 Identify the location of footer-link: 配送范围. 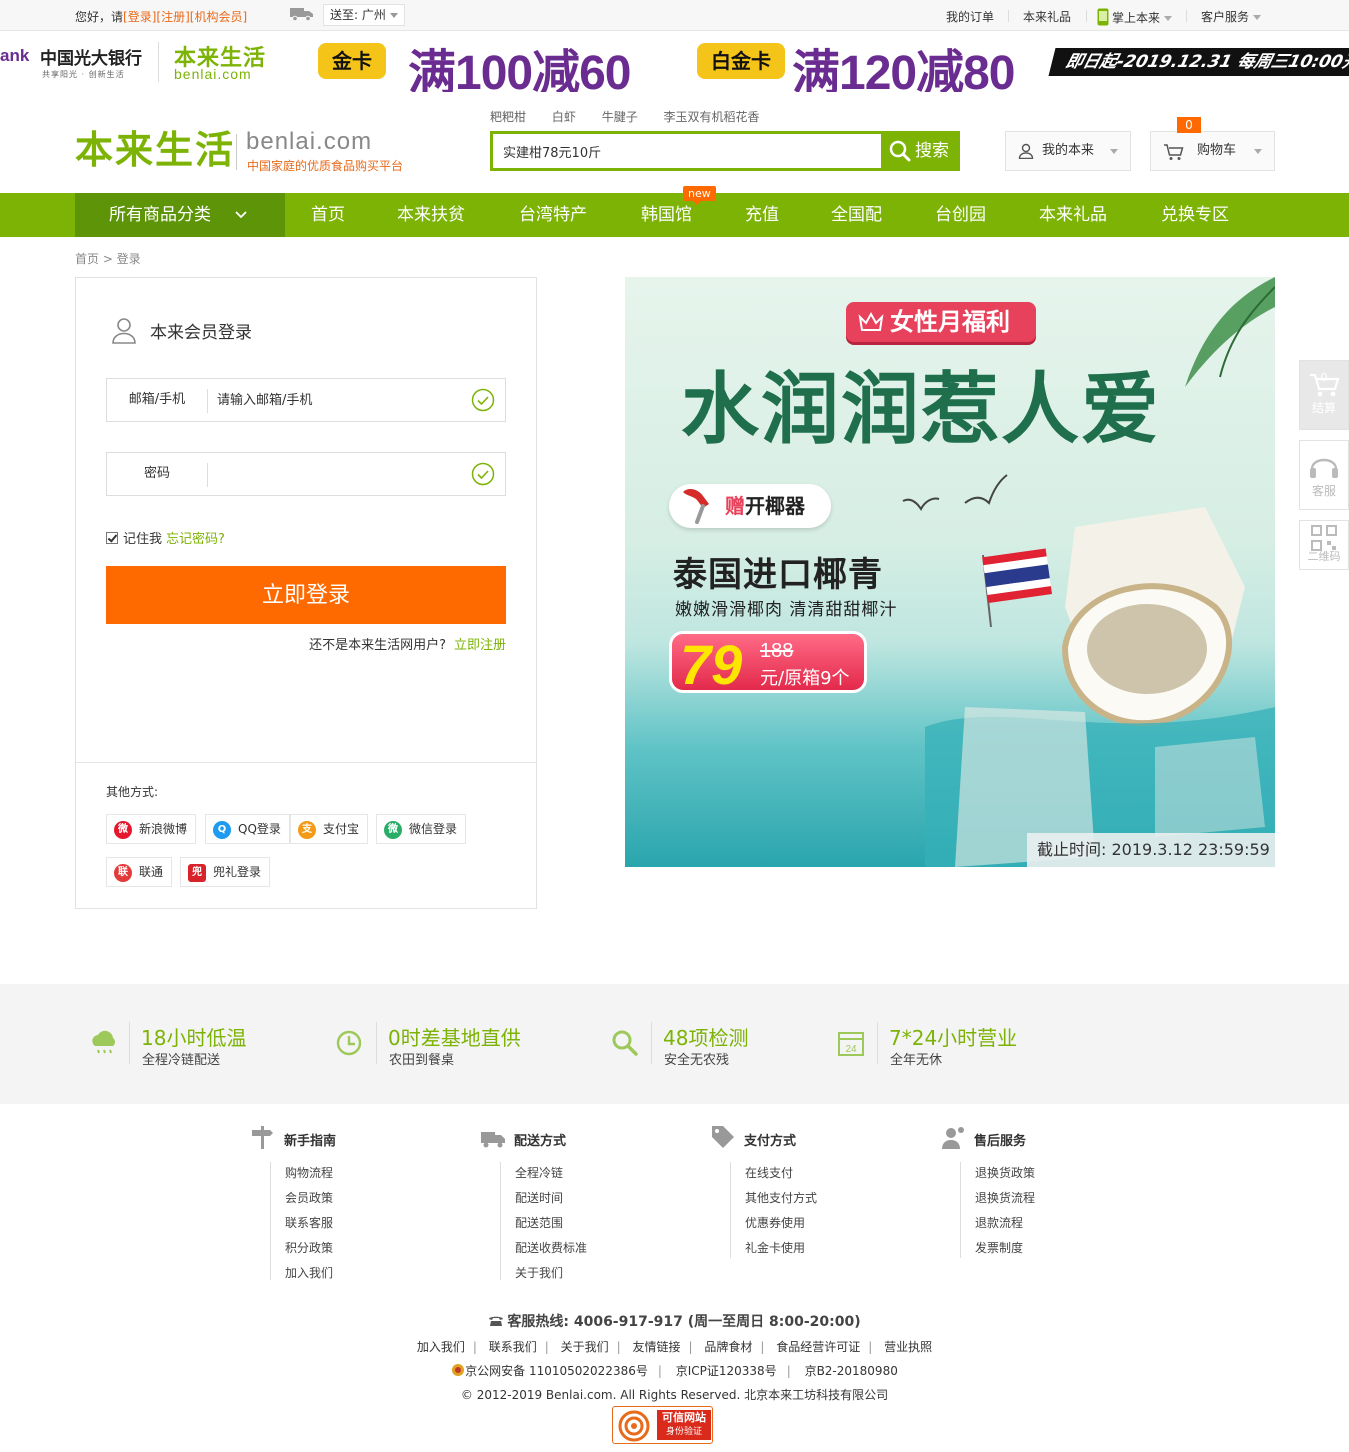
(539, 1222).